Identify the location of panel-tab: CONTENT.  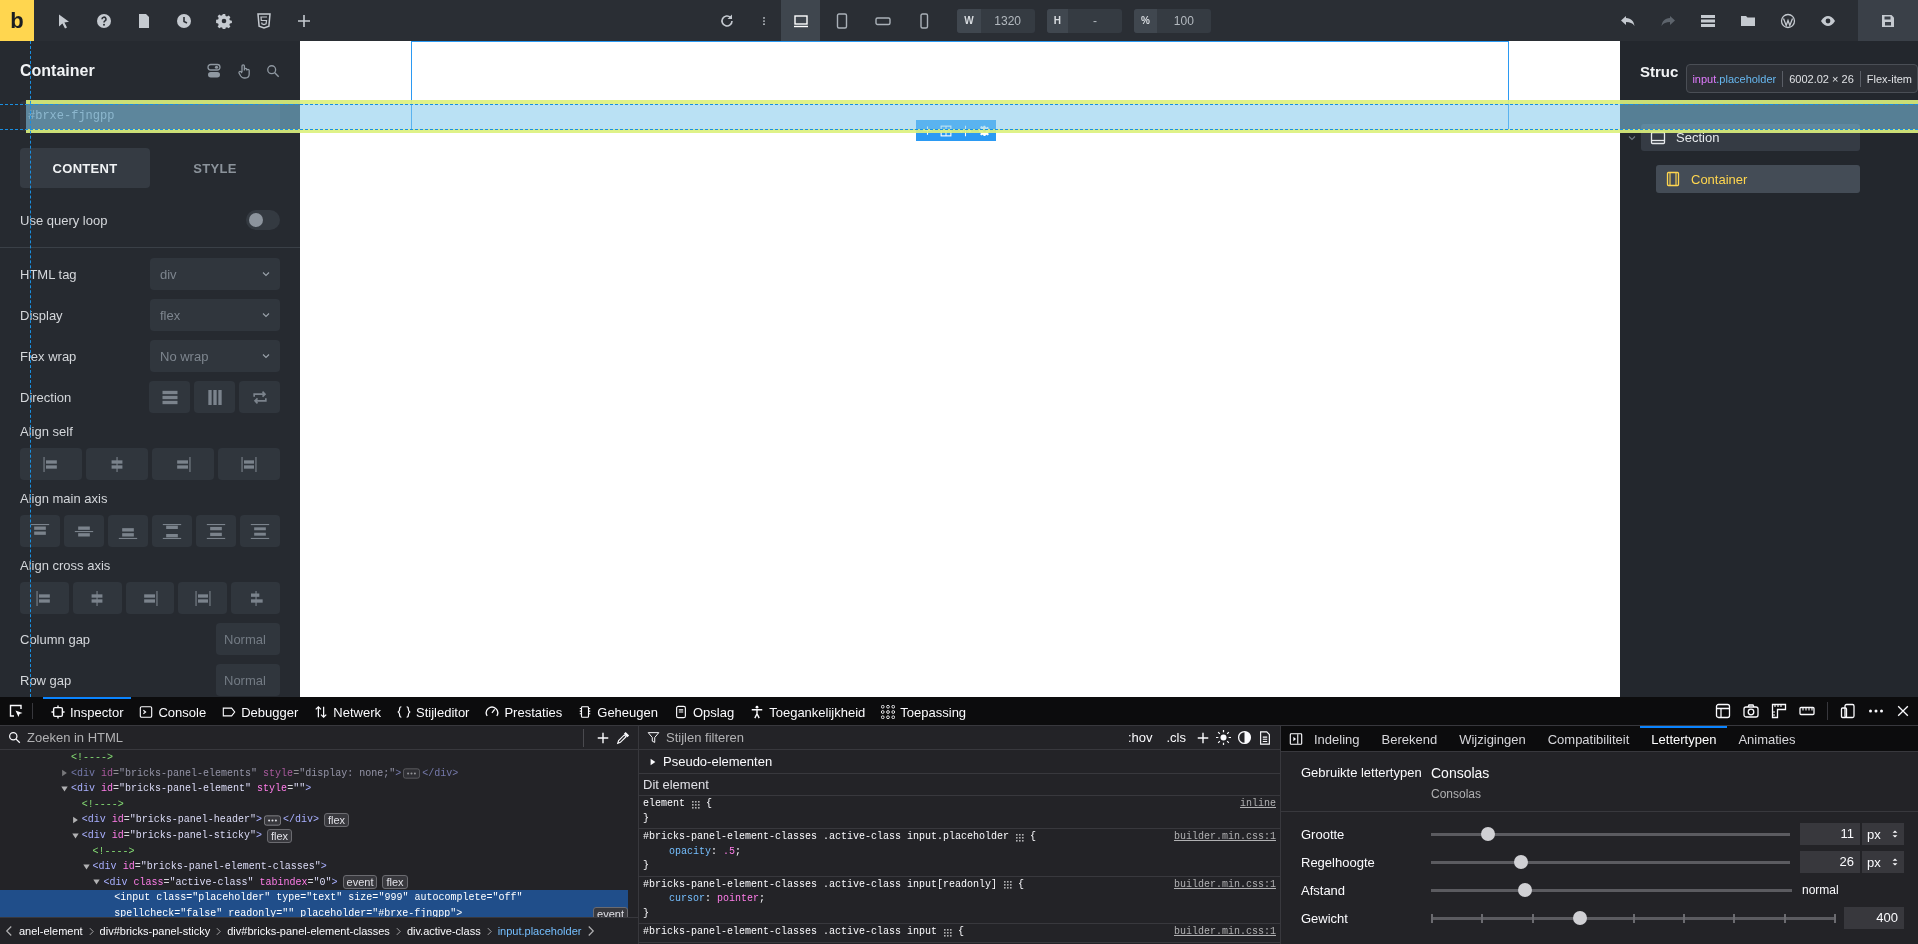
(85, 168).